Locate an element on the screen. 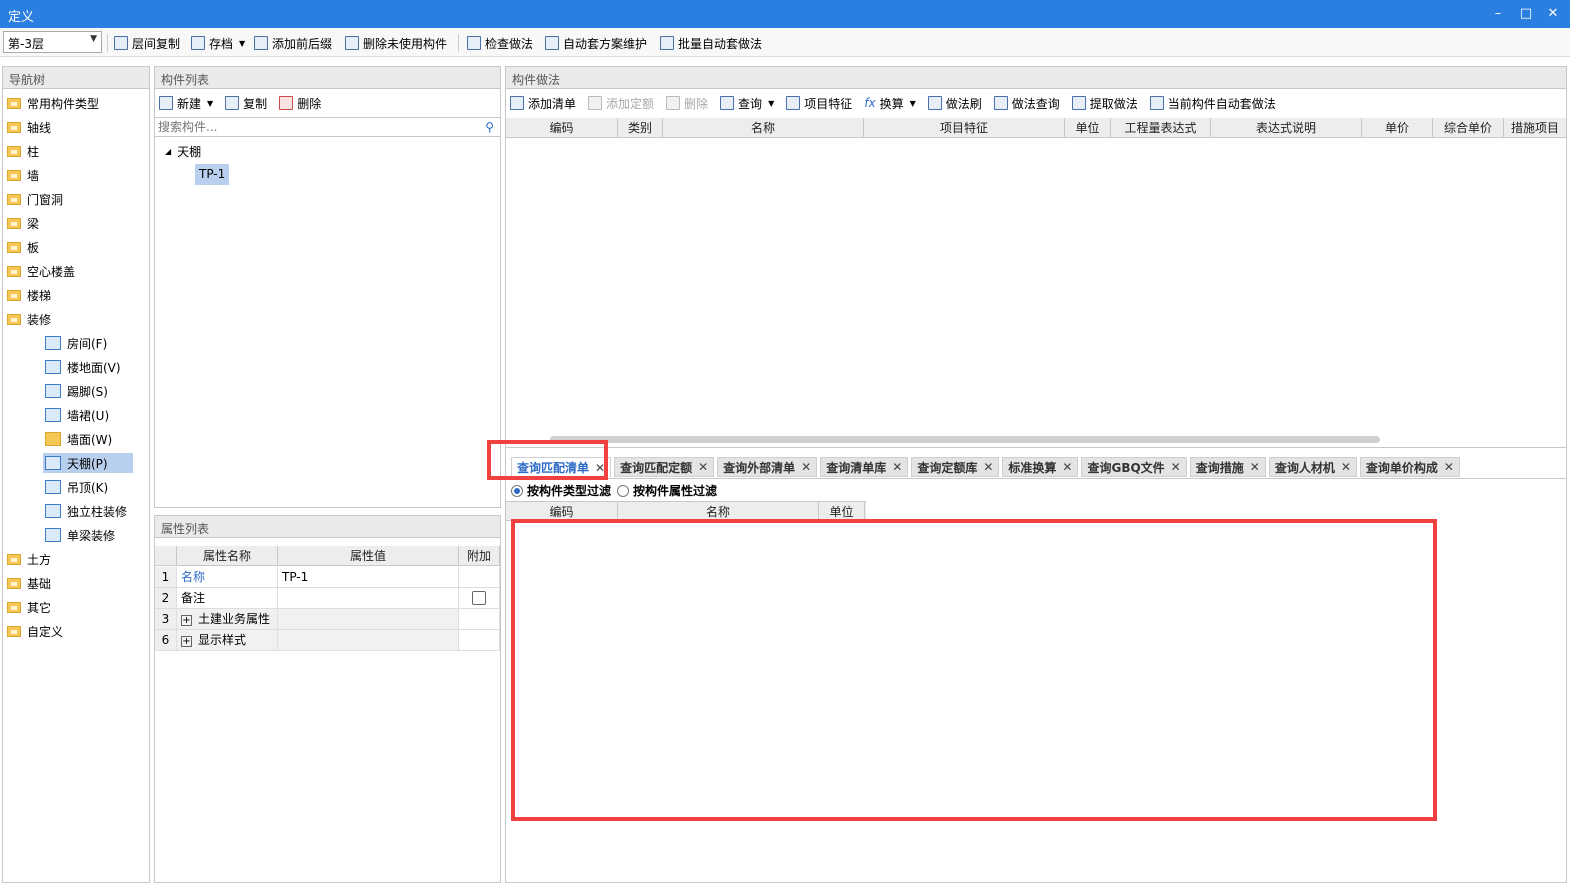 The image size is (1570, 885). nav-item-door-window: 门窗洞 is located at coordinates (35, 199).